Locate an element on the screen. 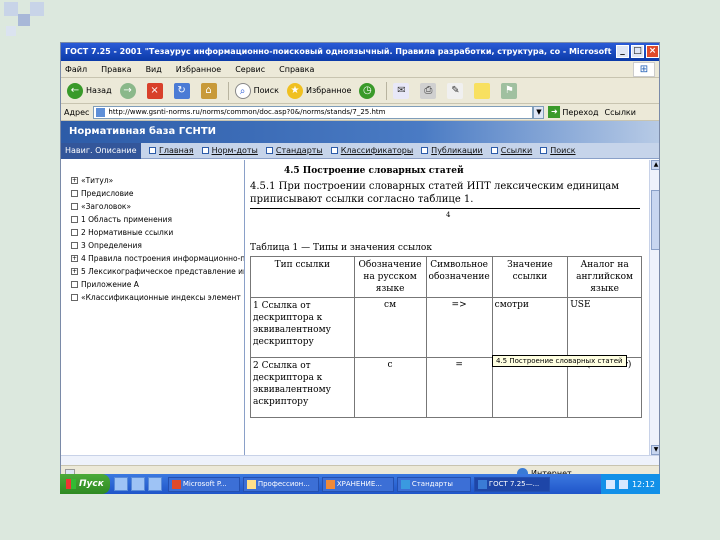 The height and width of the screenshot is (540, 720). toc-item-label: 1 Область применения is located at coordinates (126, 219).